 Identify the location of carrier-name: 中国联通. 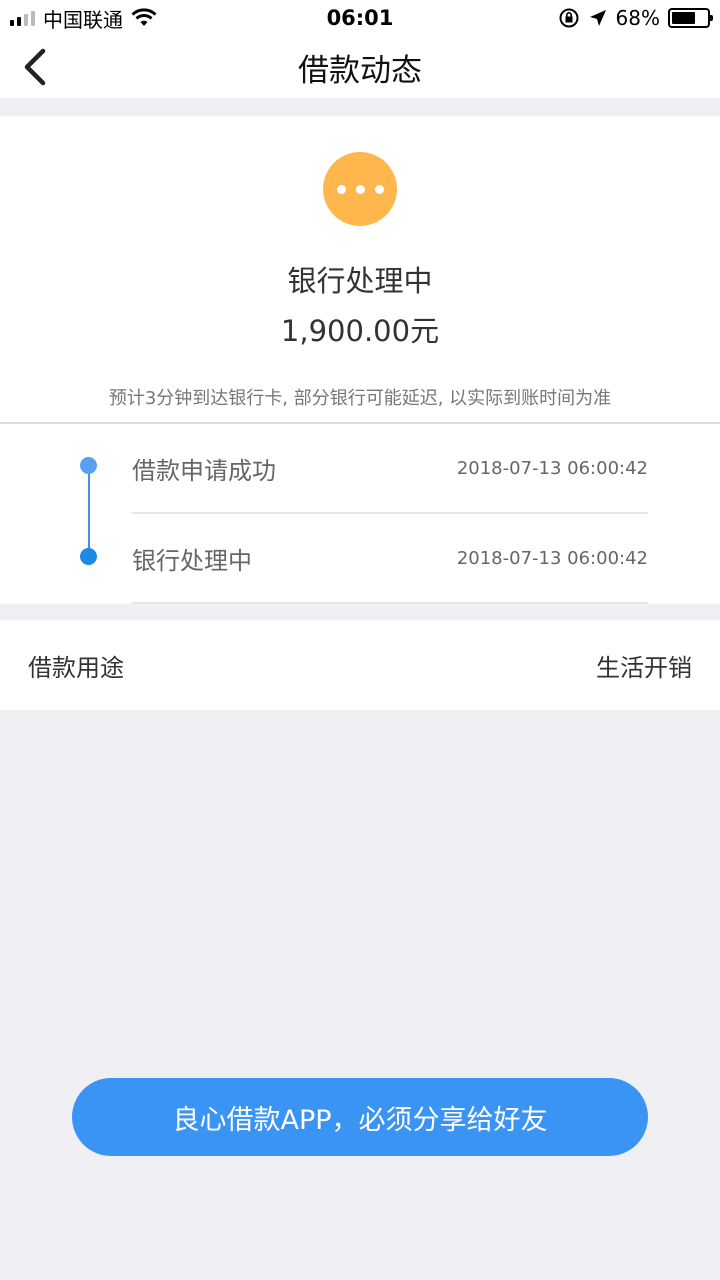
(83, 19).